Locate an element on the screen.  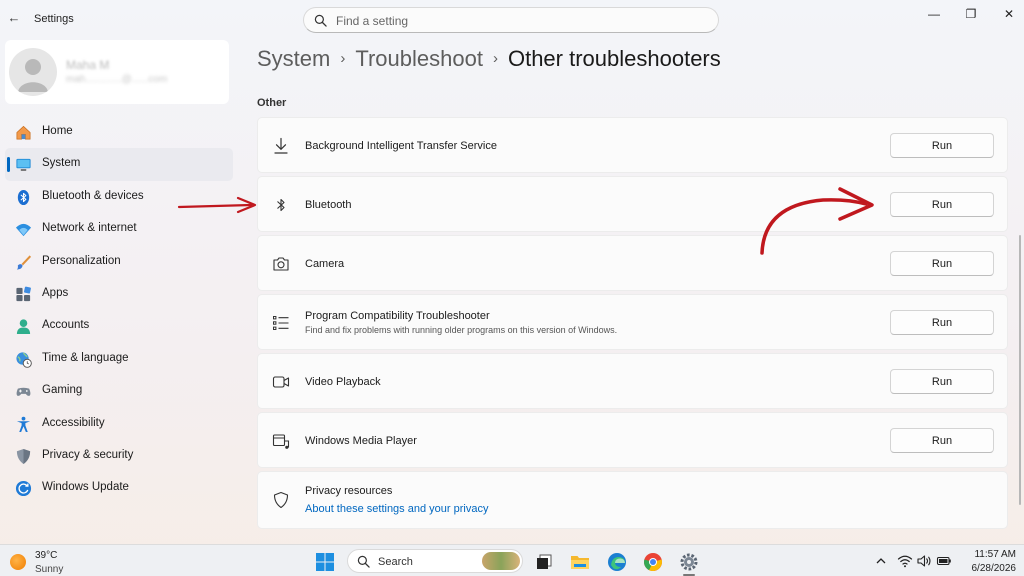
privacy-link: About these settings and your privacy is located at coordinates (396, 509).